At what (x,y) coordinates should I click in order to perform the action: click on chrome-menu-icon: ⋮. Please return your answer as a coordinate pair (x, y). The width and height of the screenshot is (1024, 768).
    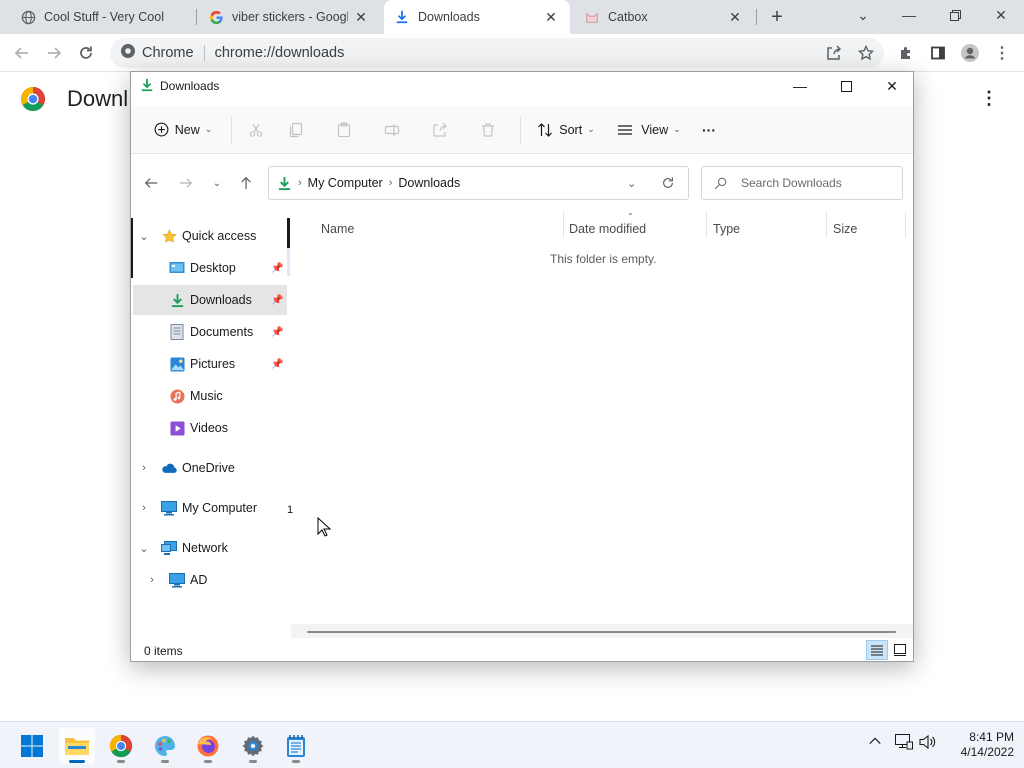
    Looking at the image, I should click on (1002, 53).